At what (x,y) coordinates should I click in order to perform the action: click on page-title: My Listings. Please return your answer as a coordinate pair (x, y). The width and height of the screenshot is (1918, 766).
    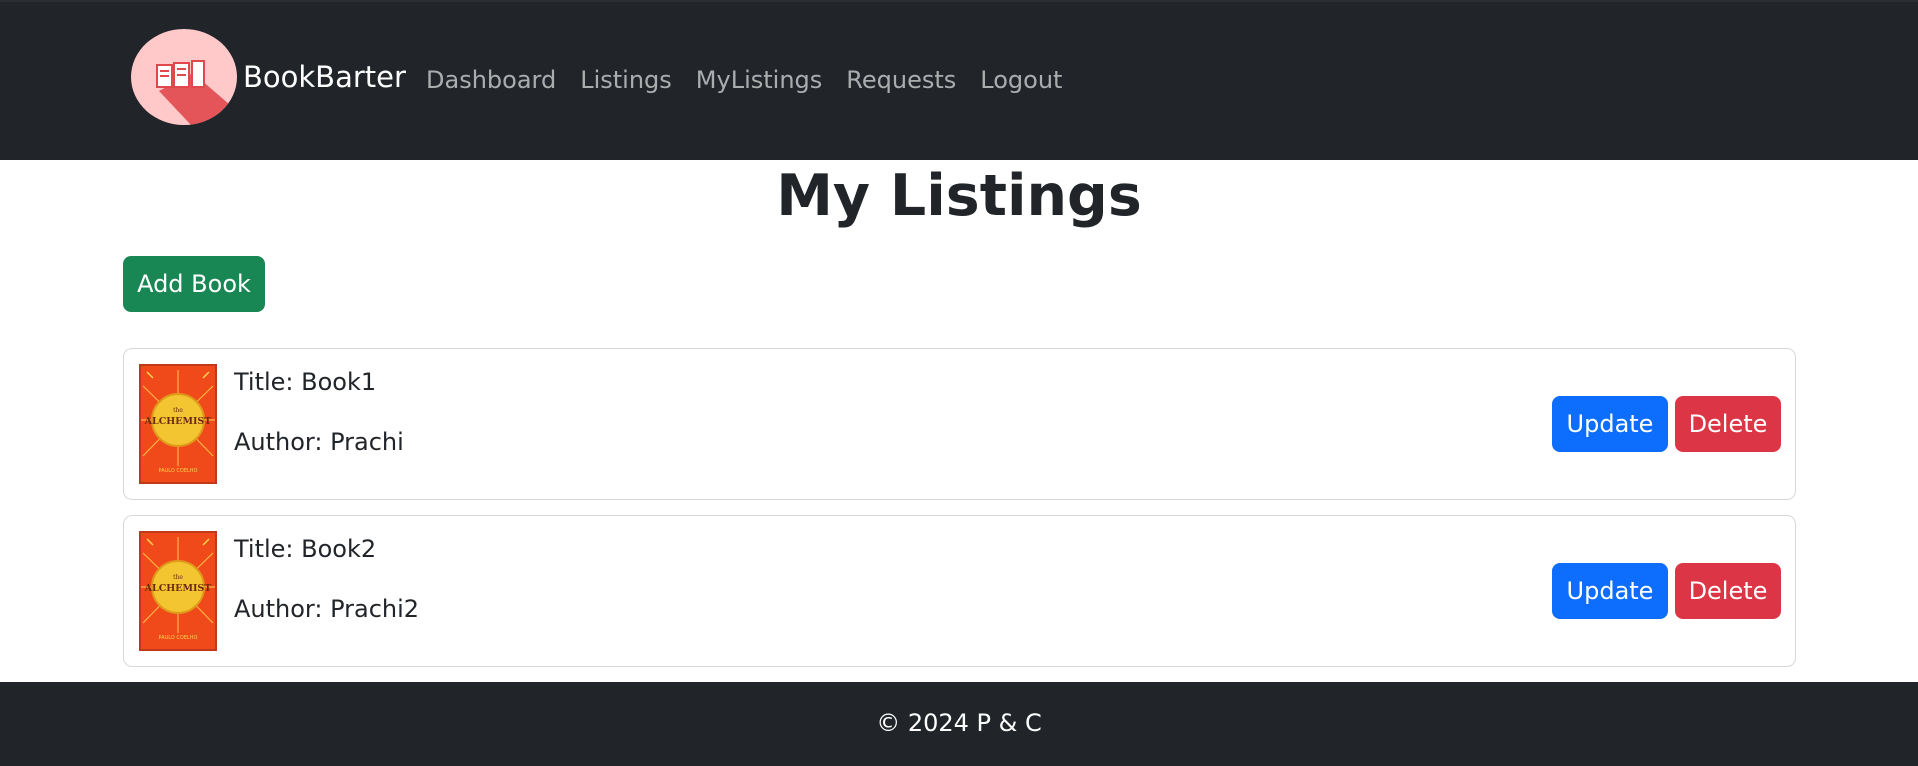
    Looking at the image, I should click on (959, 196).